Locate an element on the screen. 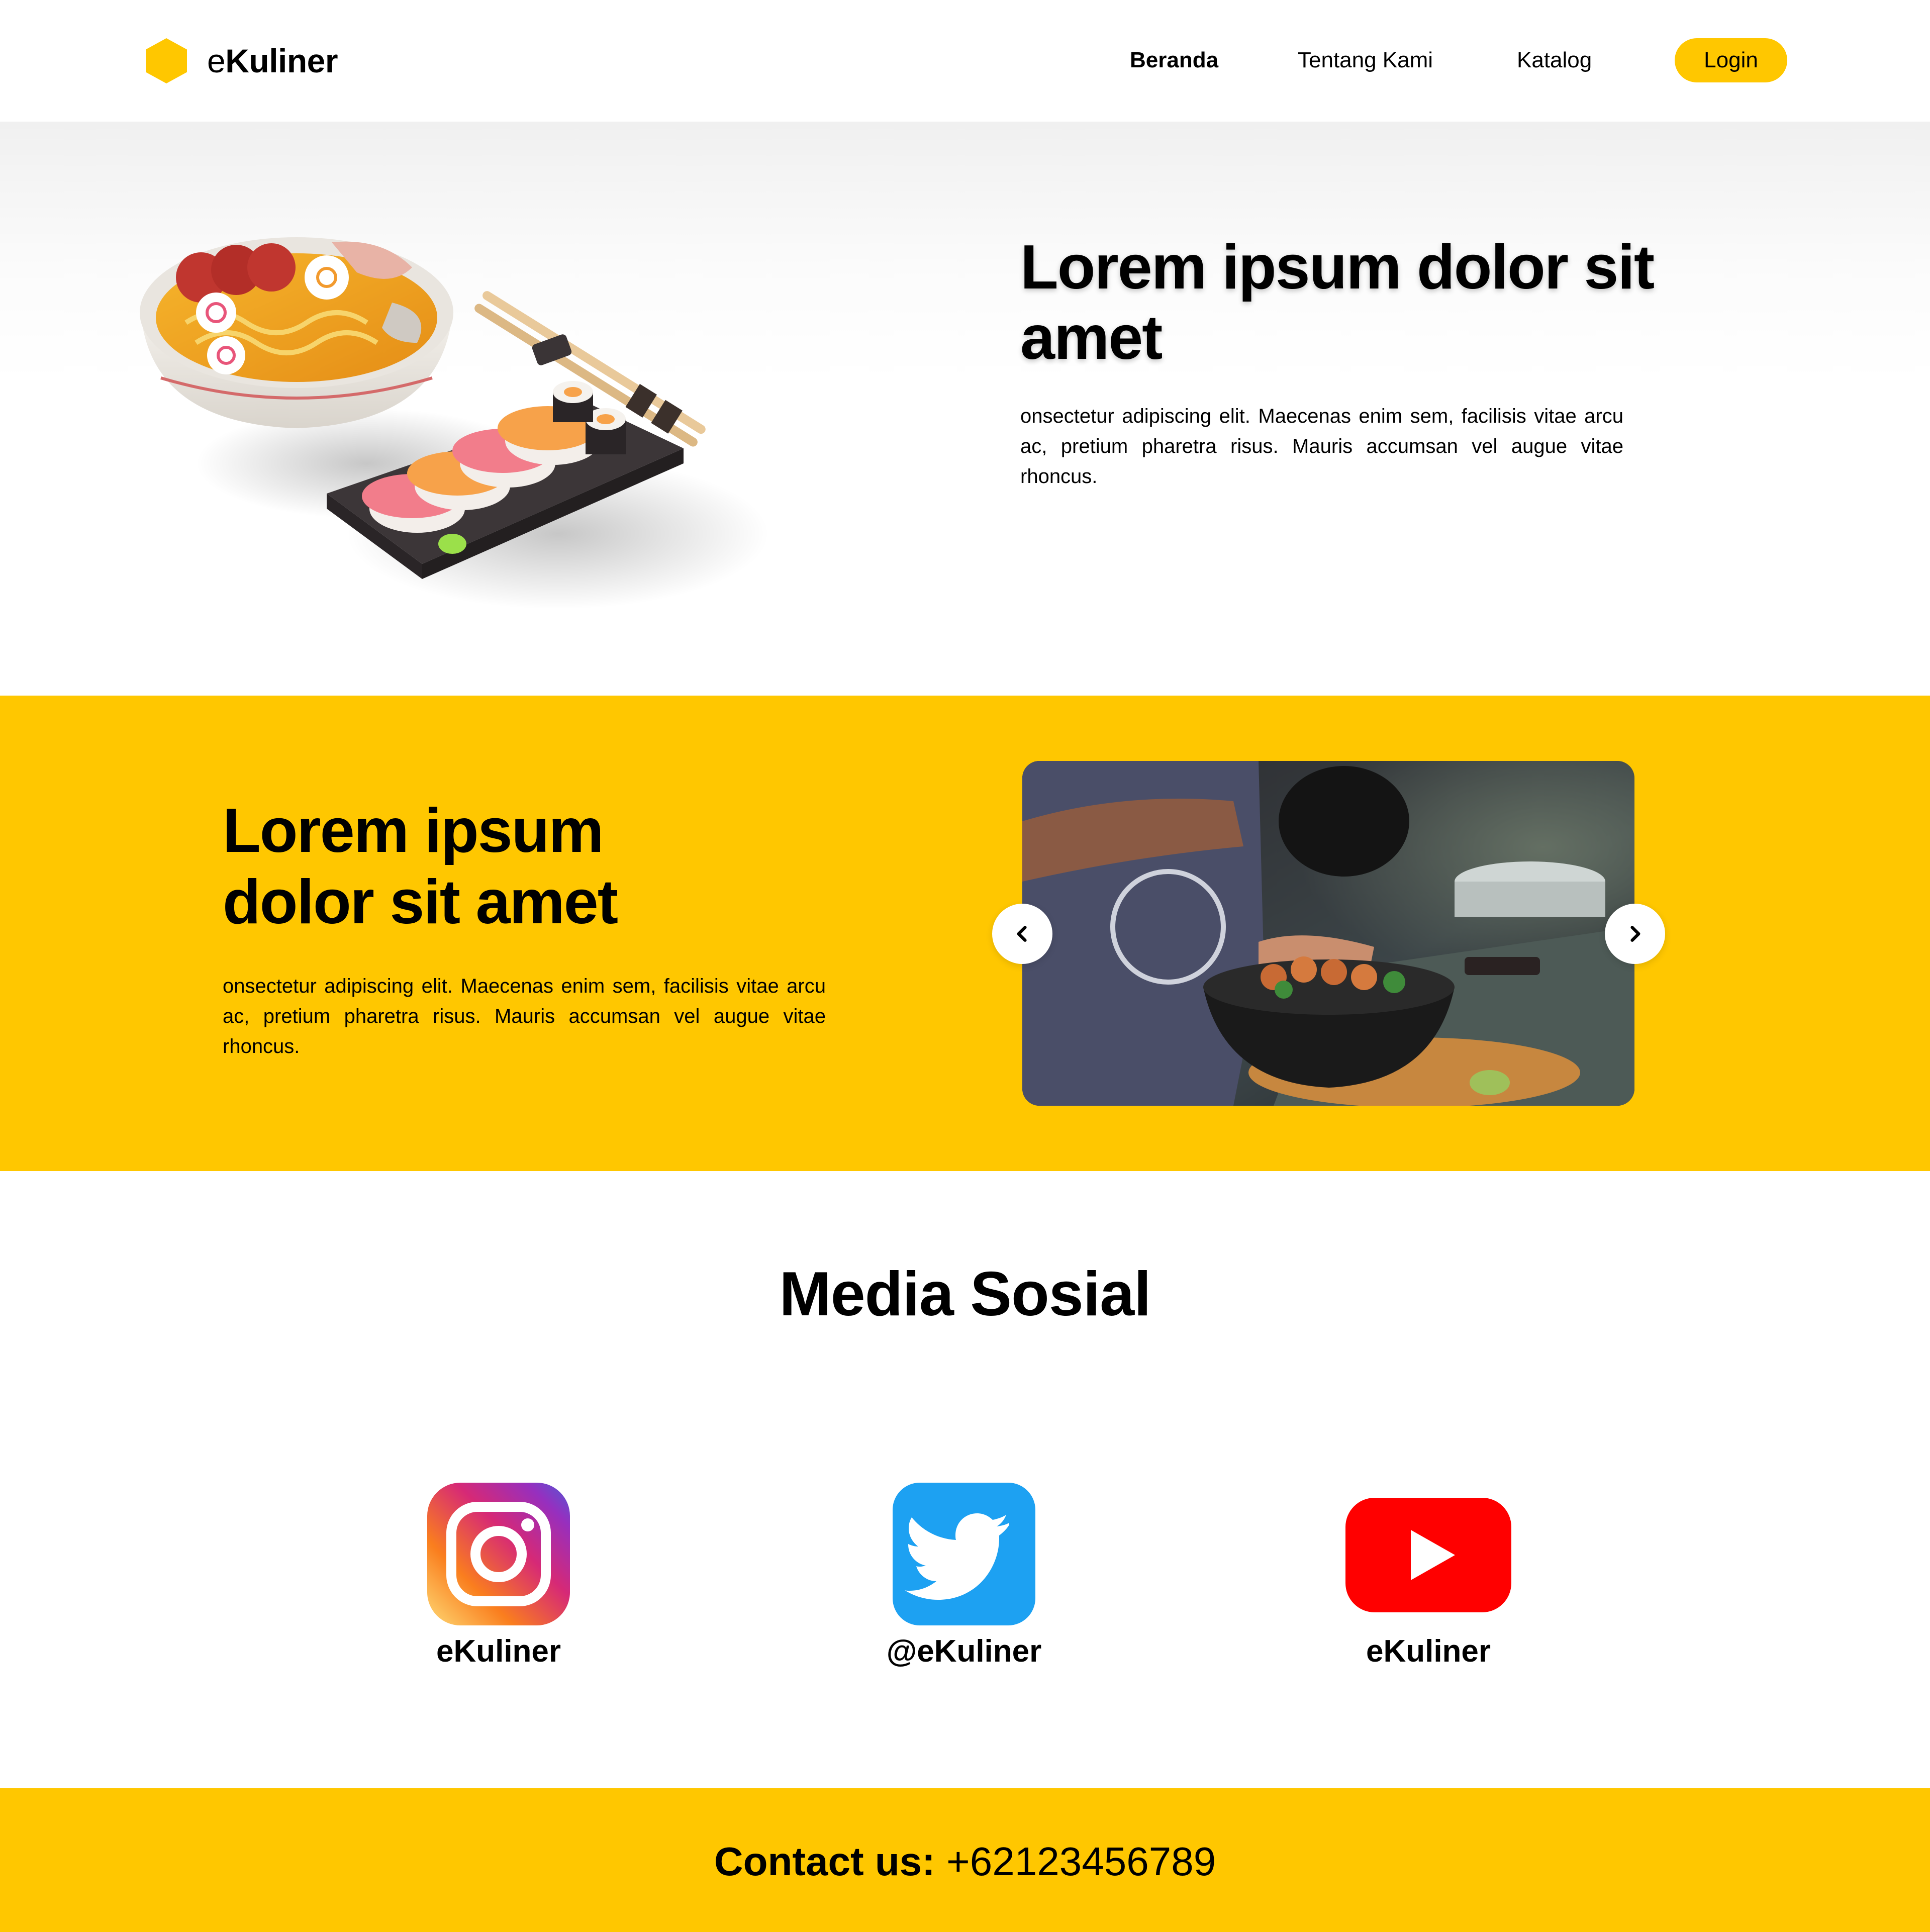  social-item-twitter: @eKuliner is located at coordinates (964, 1576).